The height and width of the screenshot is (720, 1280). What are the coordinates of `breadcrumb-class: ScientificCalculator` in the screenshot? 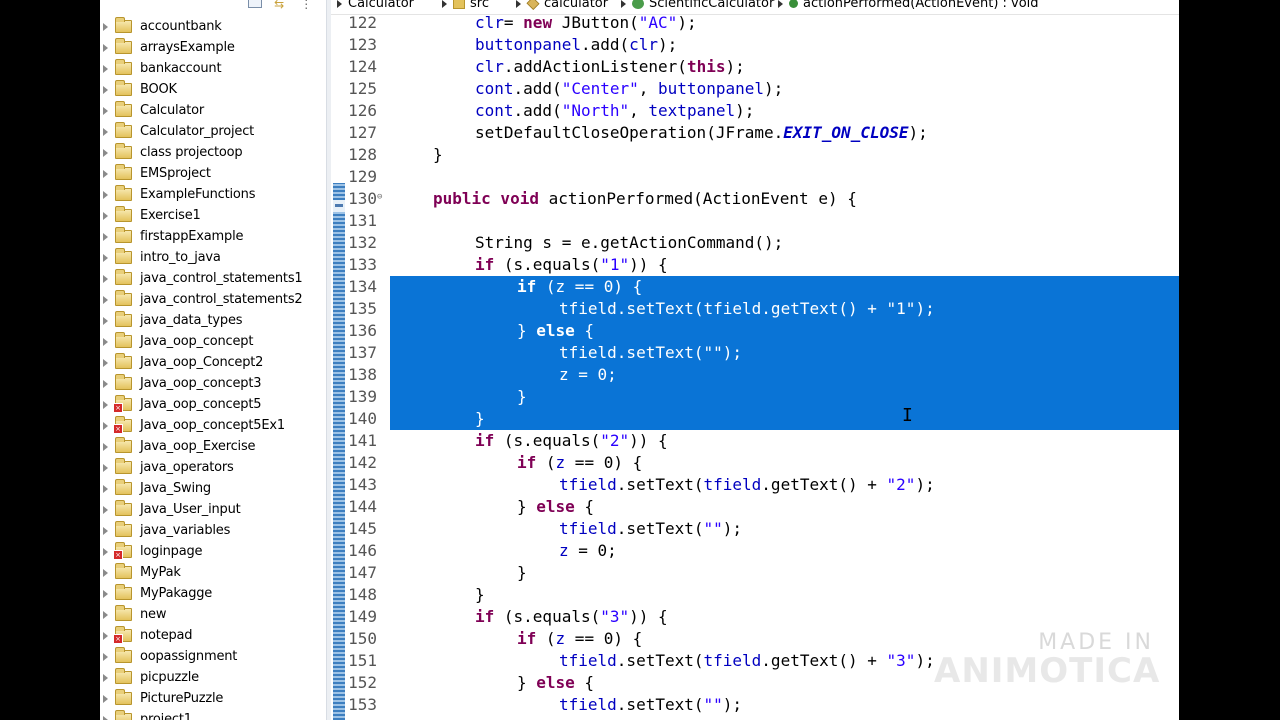 It's located at (697, 5).